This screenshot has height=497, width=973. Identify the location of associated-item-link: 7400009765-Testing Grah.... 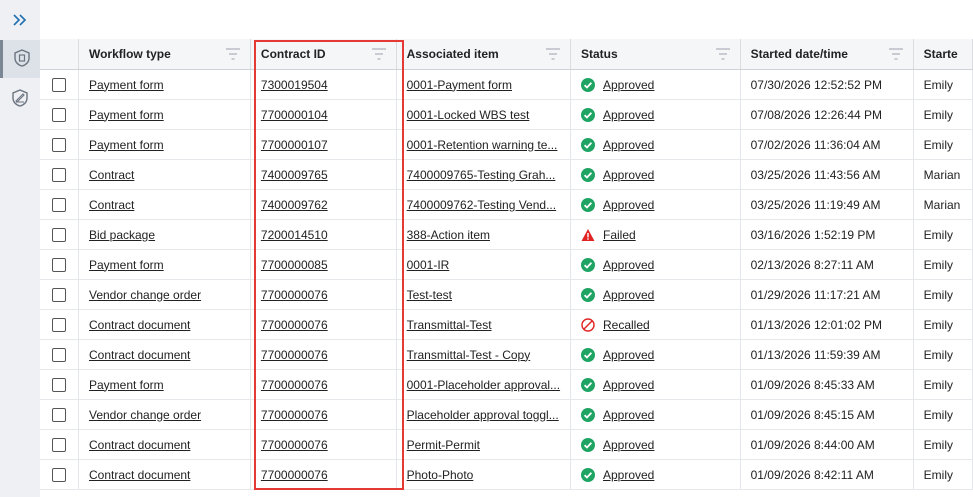
(481, 175).